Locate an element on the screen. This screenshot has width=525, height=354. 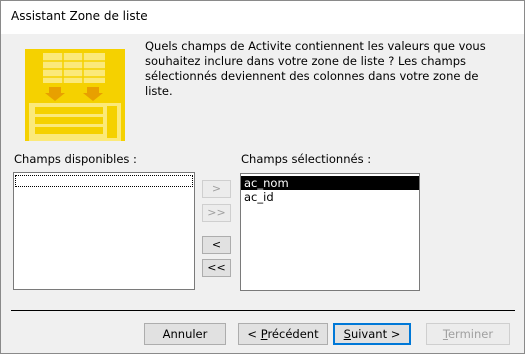
finish-button: Terminer is located at coordinates (468, 334).